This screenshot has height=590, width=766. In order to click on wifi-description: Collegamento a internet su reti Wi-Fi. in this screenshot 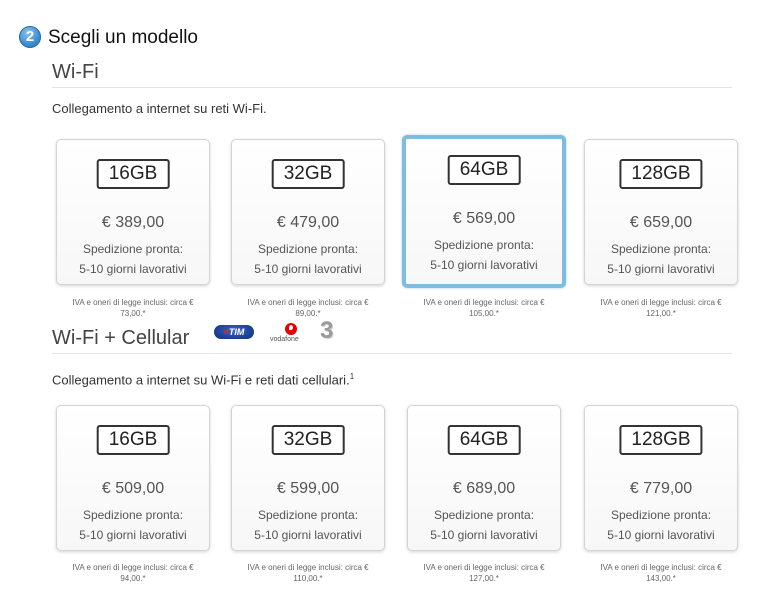, I will do `click(159, 108)`.